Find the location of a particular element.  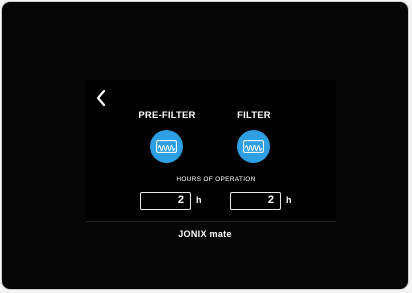

prefilter-hours-field: 2 is located at coordinates (165, 201).